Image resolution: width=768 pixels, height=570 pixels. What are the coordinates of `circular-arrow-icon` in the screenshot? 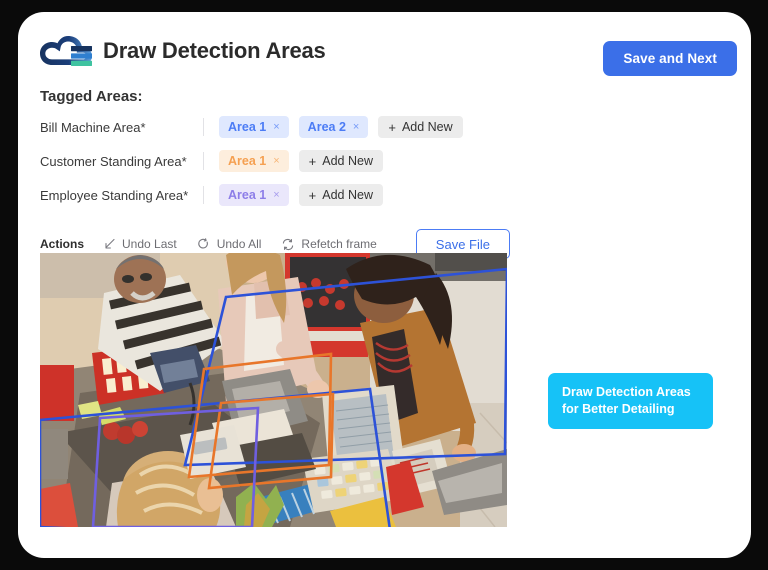 It's located at (204, 244).